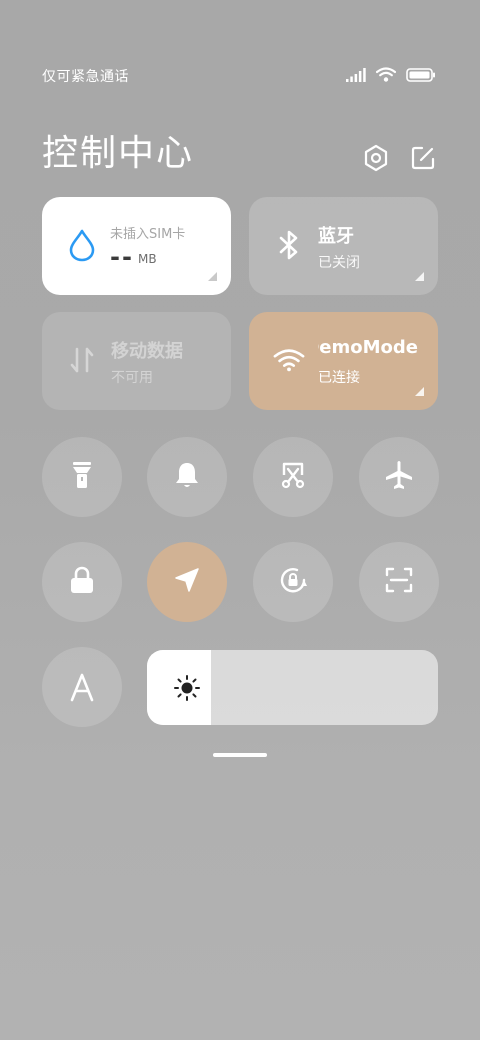 The image size is (480, 1040). I want to click on brightness-slider, so click(292, 687).